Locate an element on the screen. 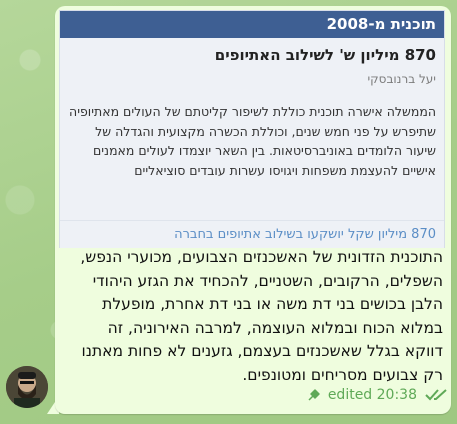  card-author: יעל ברנובסקי is located at coordinates (401, 79).